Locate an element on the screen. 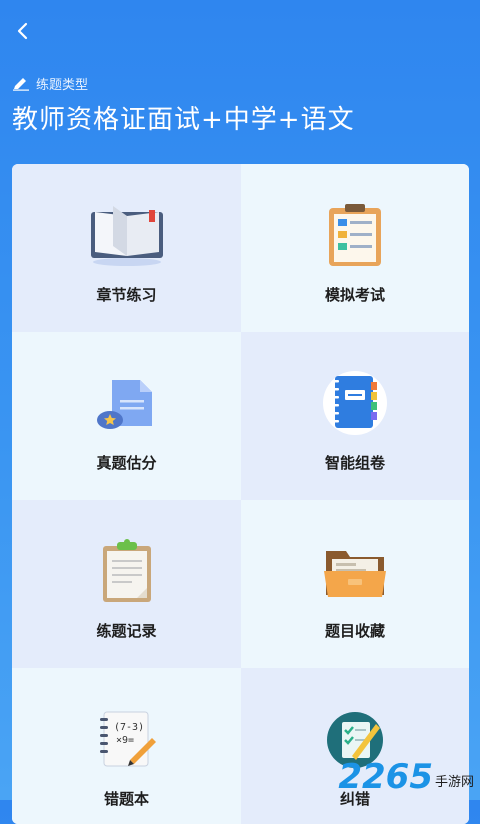  chevron-left-icon is located at coordinates (22, 31).